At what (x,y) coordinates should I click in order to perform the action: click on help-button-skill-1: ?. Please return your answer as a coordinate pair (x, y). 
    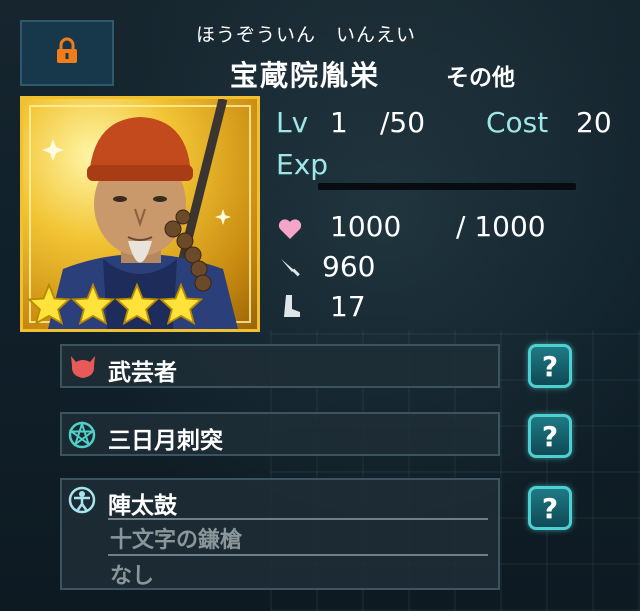
    Looking at the image, I should click on (550, 366).